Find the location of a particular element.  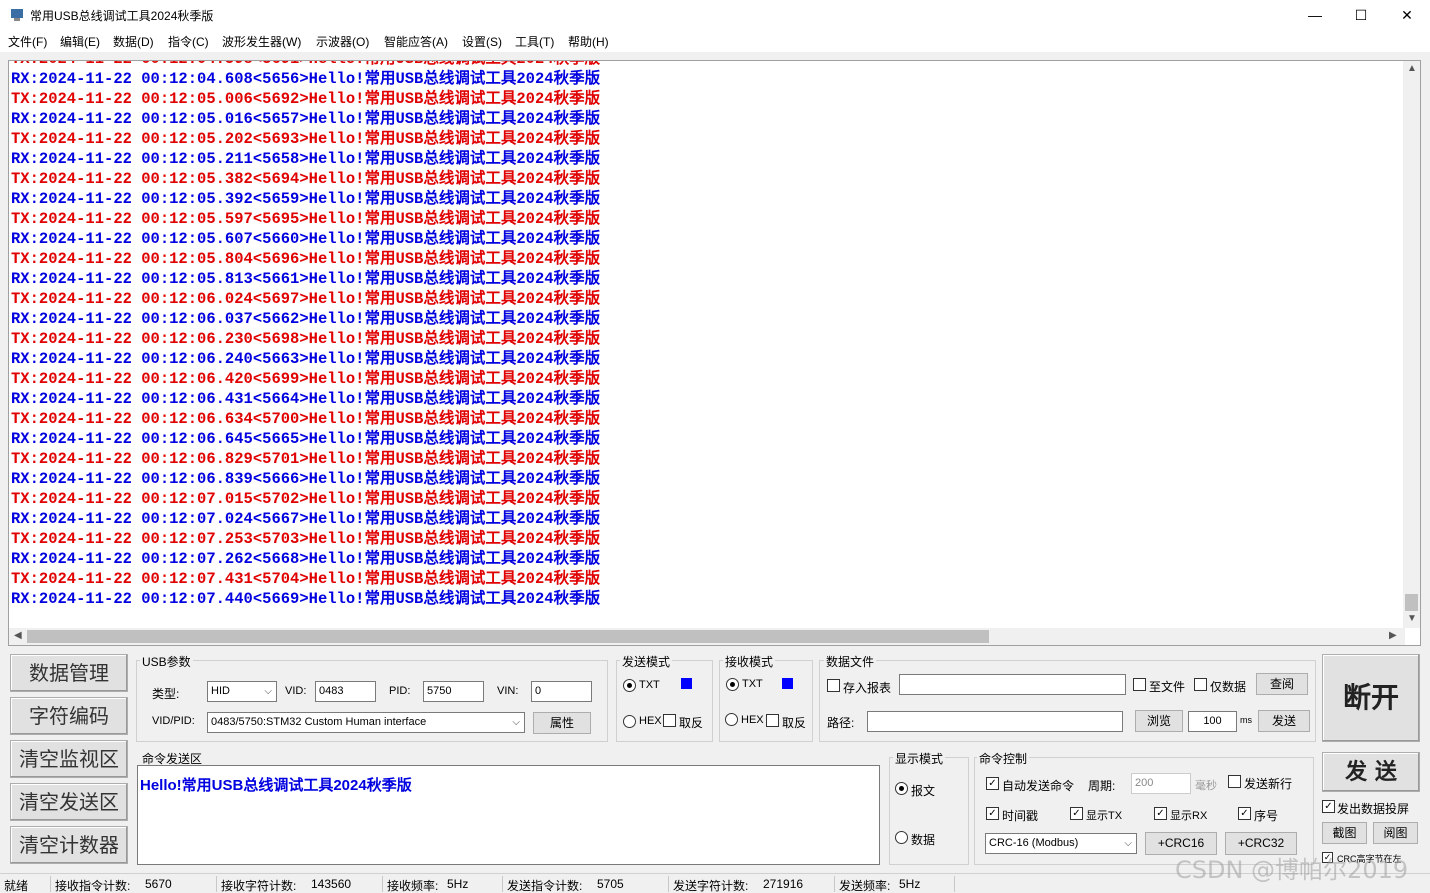

send-screen-checkbox: ✓ is located at coordinates (1328, 806).